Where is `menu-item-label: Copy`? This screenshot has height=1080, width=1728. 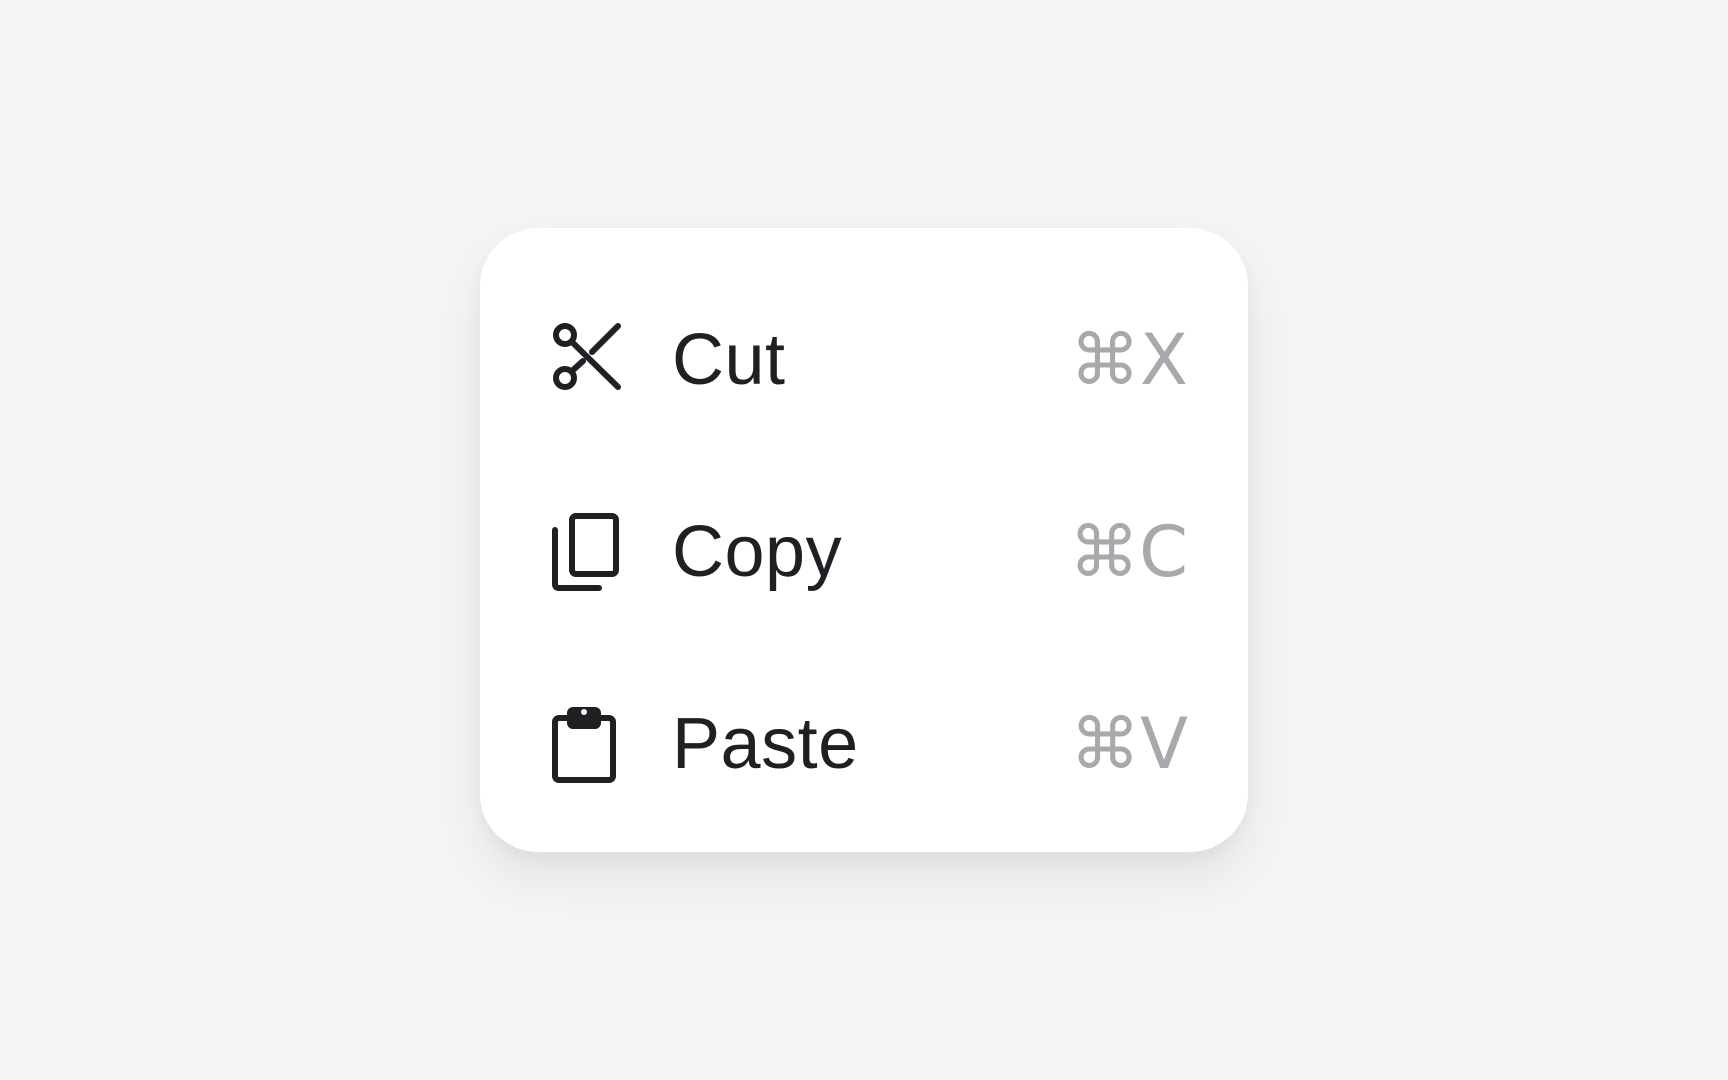
menu-item-label: Copy is located at coordinates (757, 552).